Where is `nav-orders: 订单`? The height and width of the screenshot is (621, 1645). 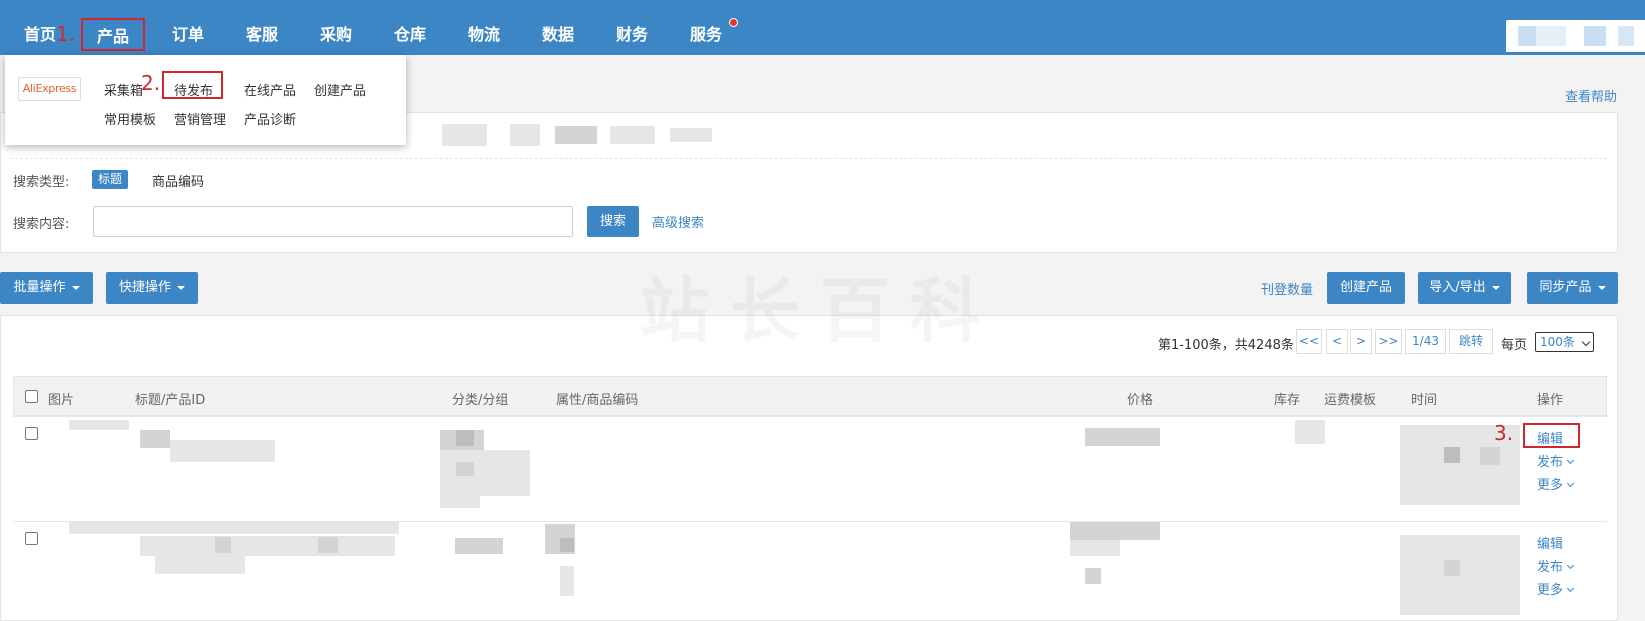
nav-orders: 订单 is located at coordinates (188, 27).